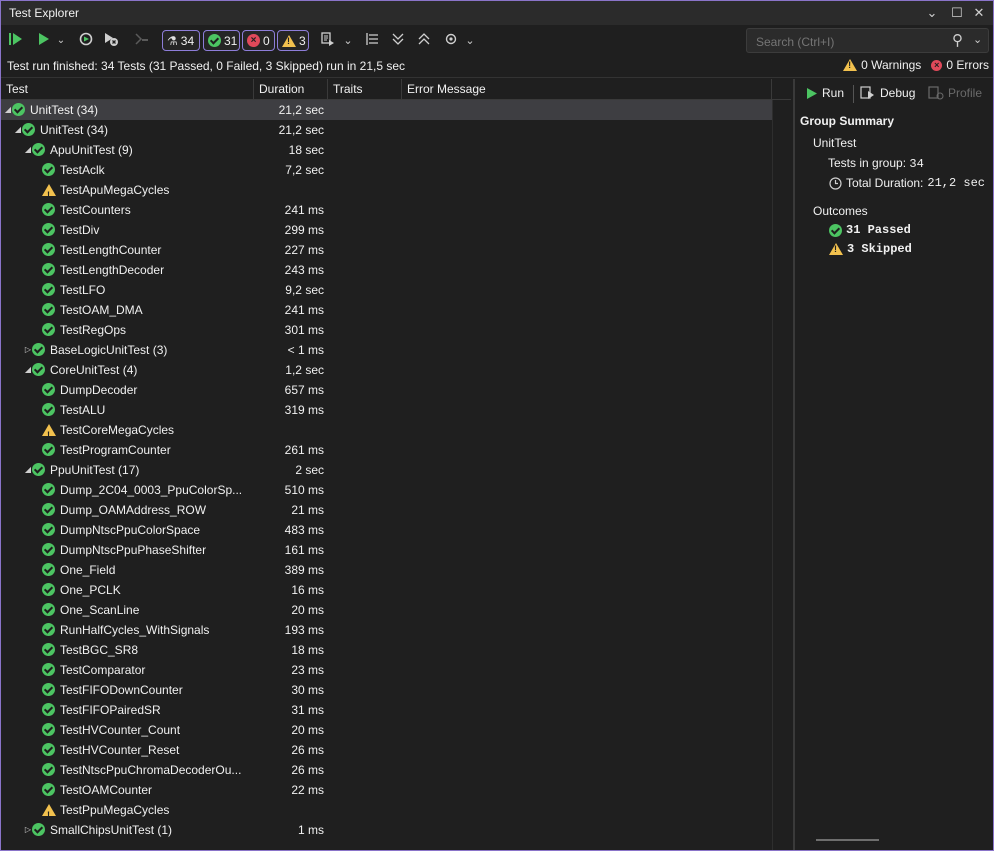 The height and width of the screenshot is (851, 994). What do you see at coordinates (396, 410) in the screenshot?
I see `test-row: TestALU 319 ms` at bounding box center [396, 410].